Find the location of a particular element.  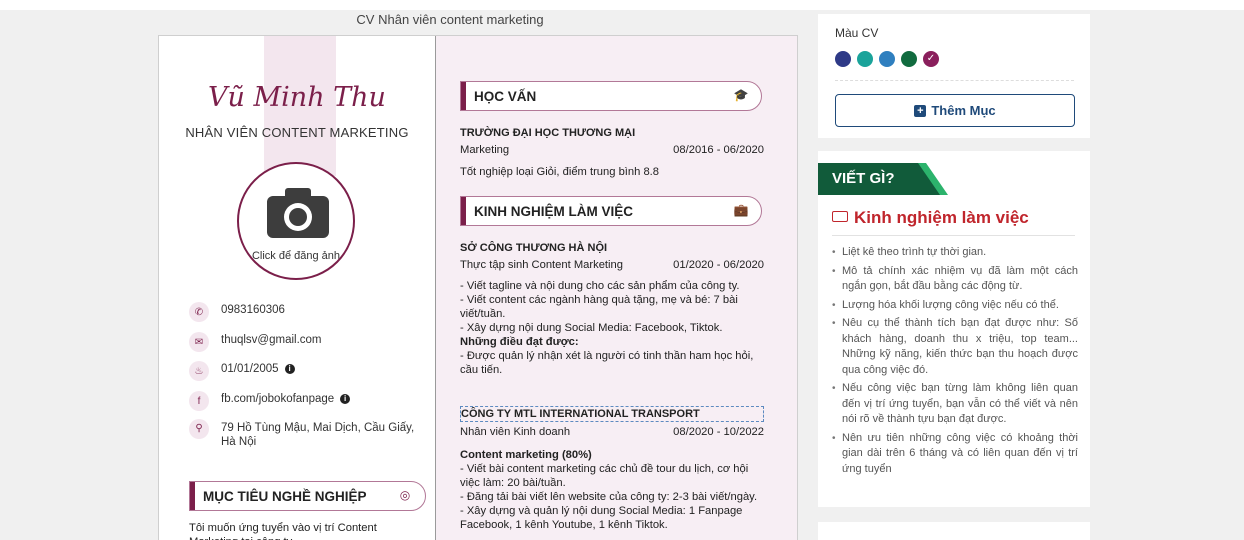

contact-phone: ✆ 0983160306 is located at coordinates (309, 312).